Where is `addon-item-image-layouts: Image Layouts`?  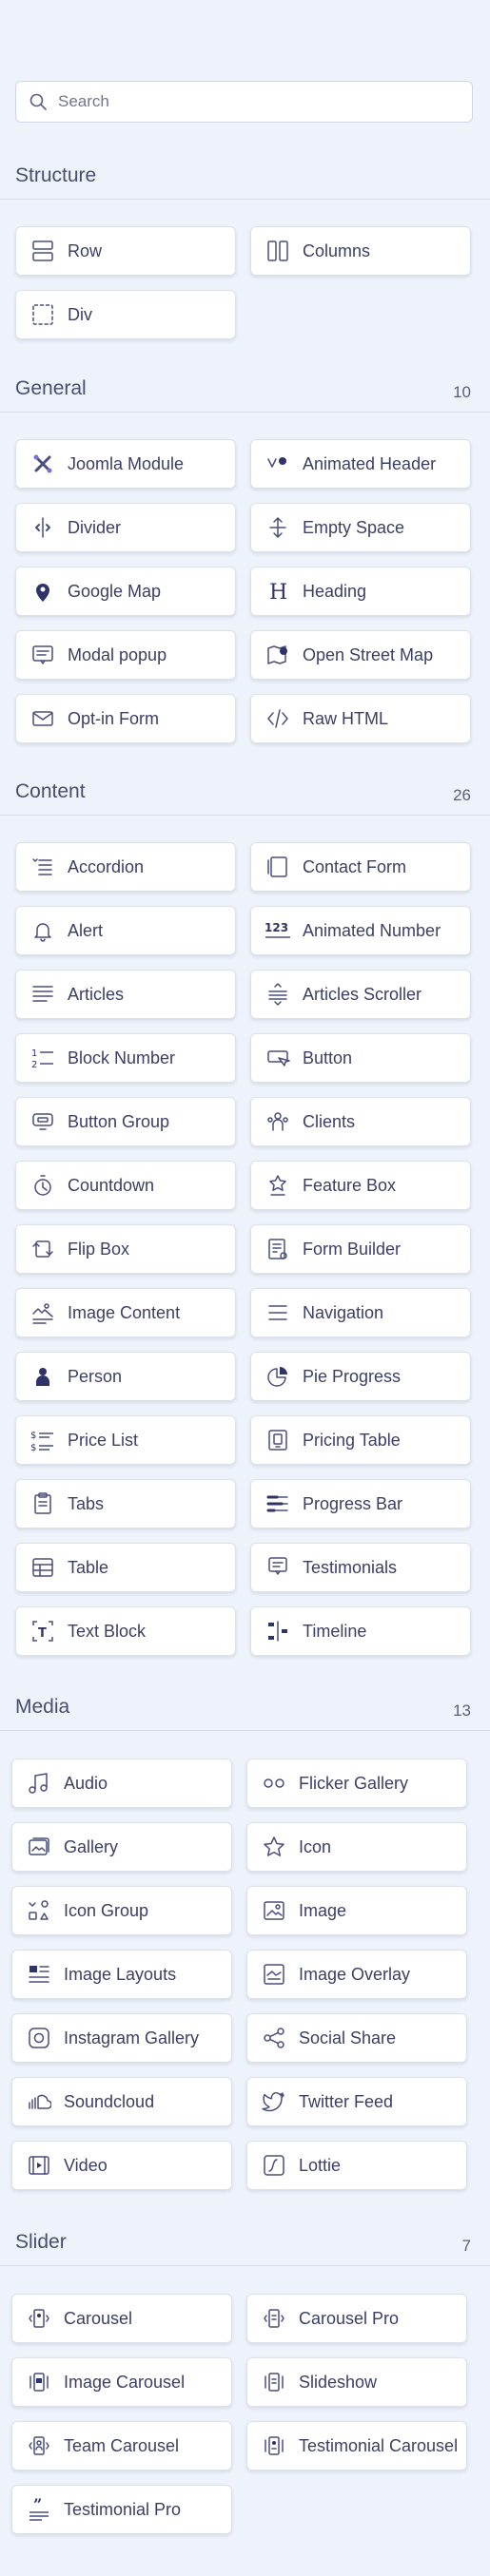 addon-item-image-layouts: Image Layouts is located at coordinates (121, 1974).